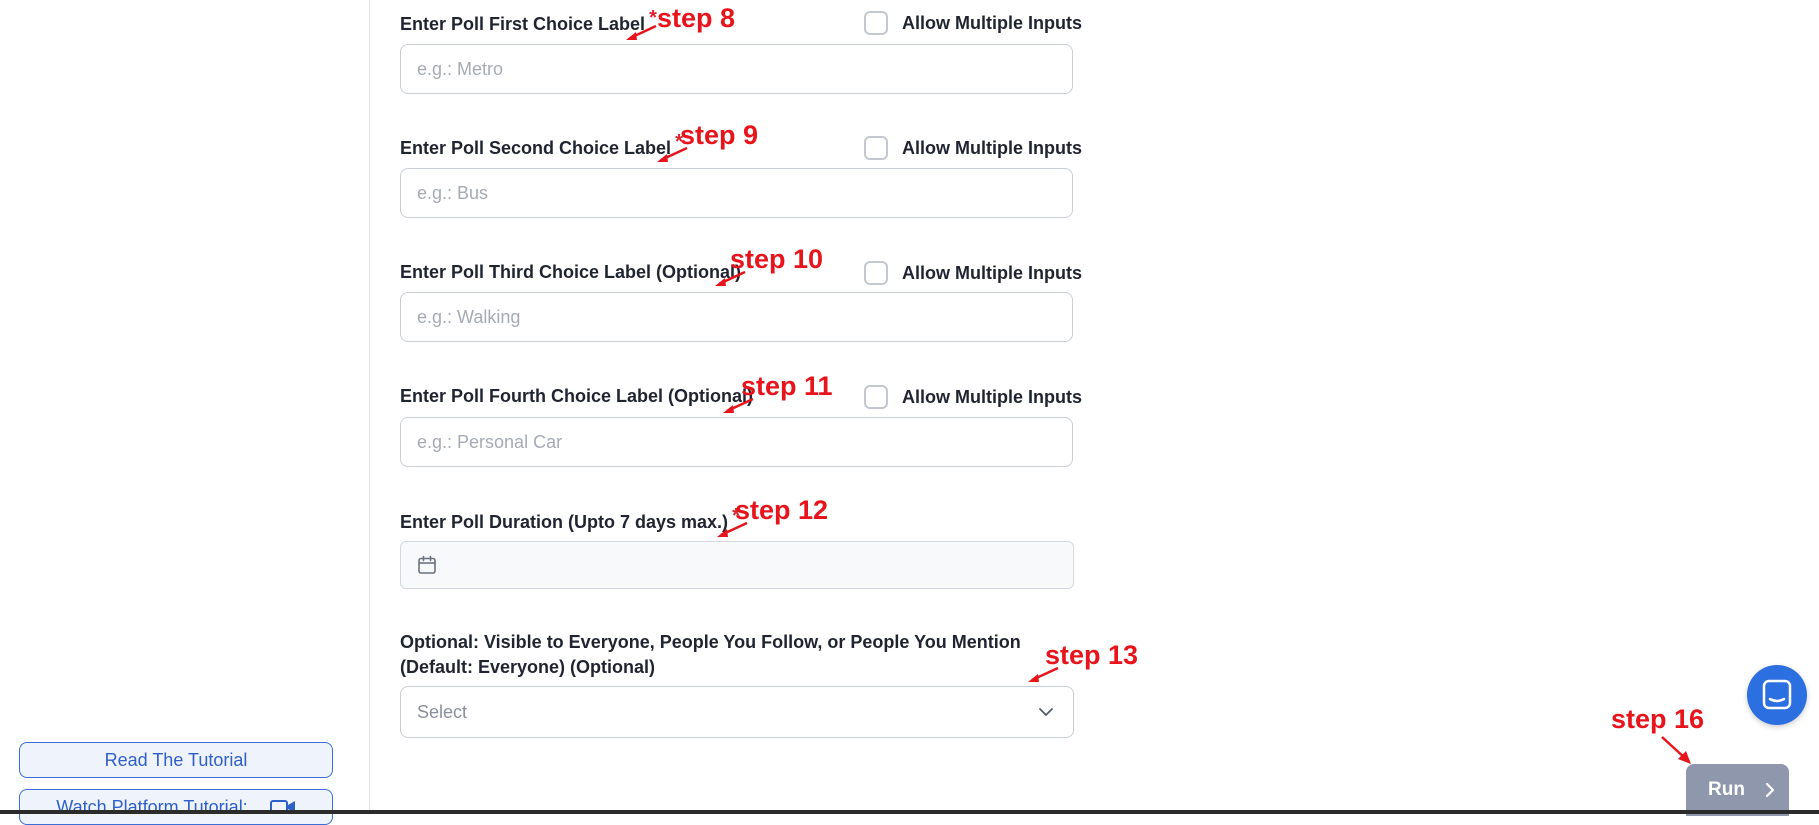 Image resolution: width=1819 pixels, height=825 pixels. What do you see at coordinates (453, 192) in the screenshot?
I see `choice2-placeholder: e.g.: Bus` at bounding box center [453, 192].